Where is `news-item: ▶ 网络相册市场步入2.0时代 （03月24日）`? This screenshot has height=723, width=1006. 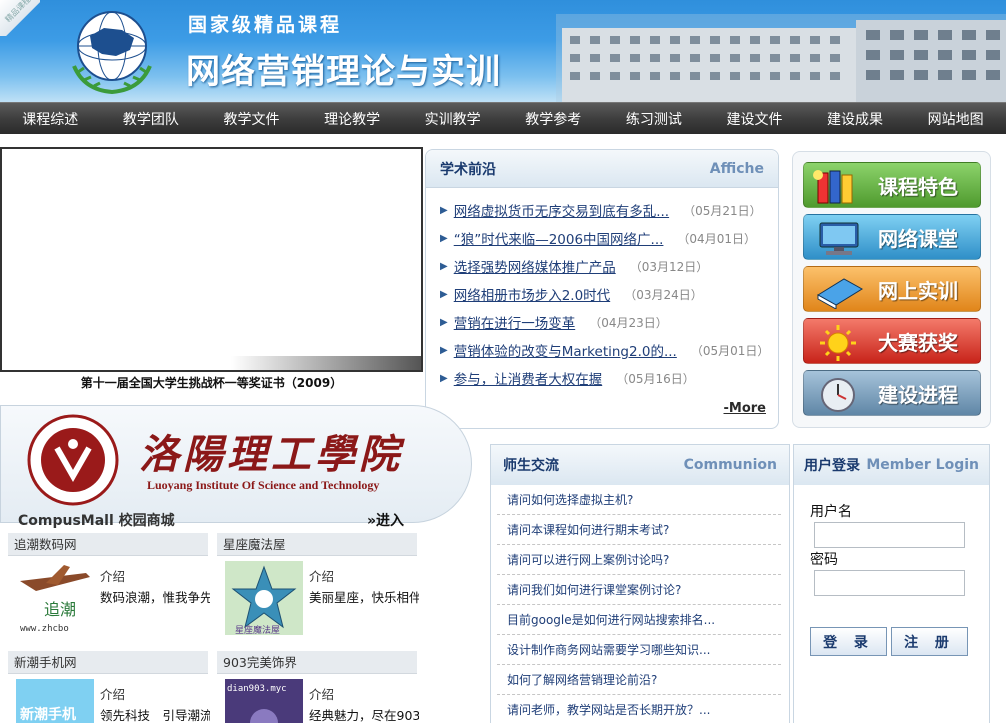 news-item: ▶ 网络相册市场步入2.0时代 （03月24日） is located at coordinates (609, 294).